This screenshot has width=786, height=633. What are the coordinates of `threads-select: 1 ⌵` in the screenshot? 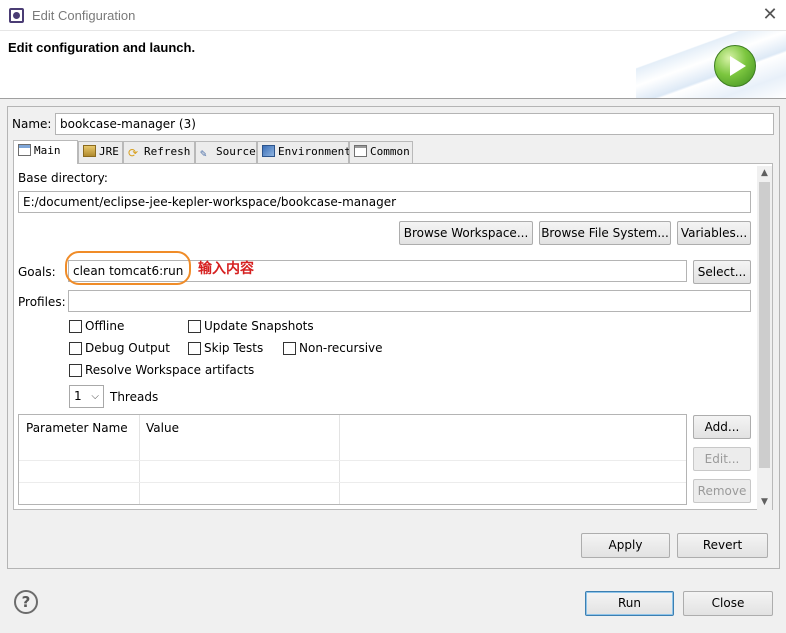 It's located at (86, 396).